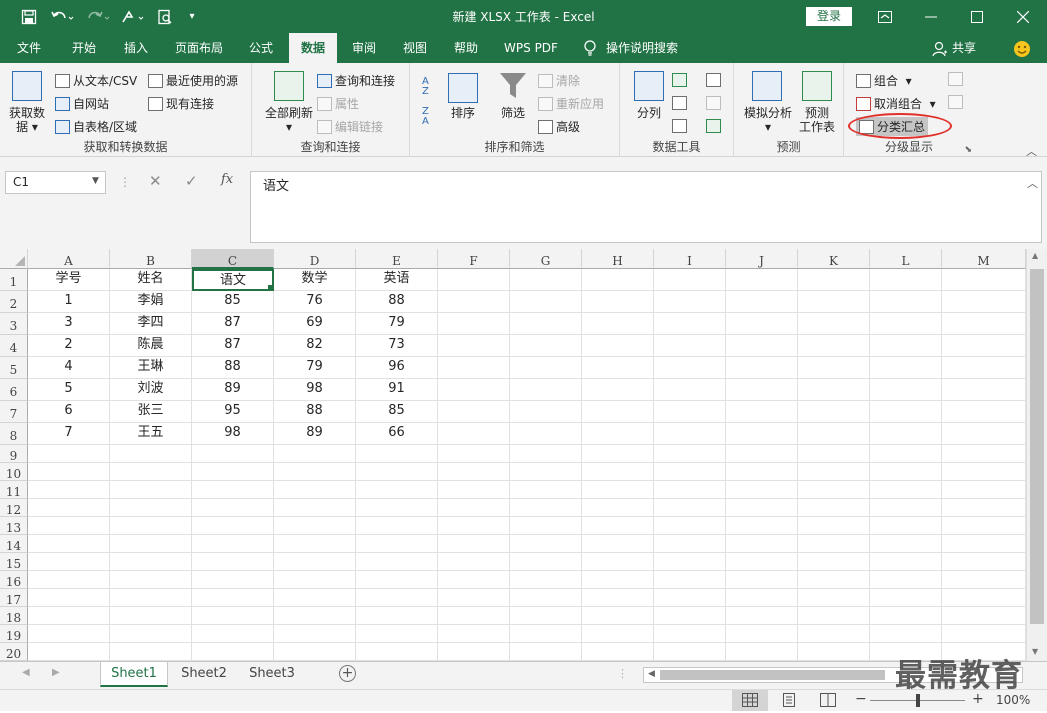  I want to click on cell-e16, so click(397, 580).